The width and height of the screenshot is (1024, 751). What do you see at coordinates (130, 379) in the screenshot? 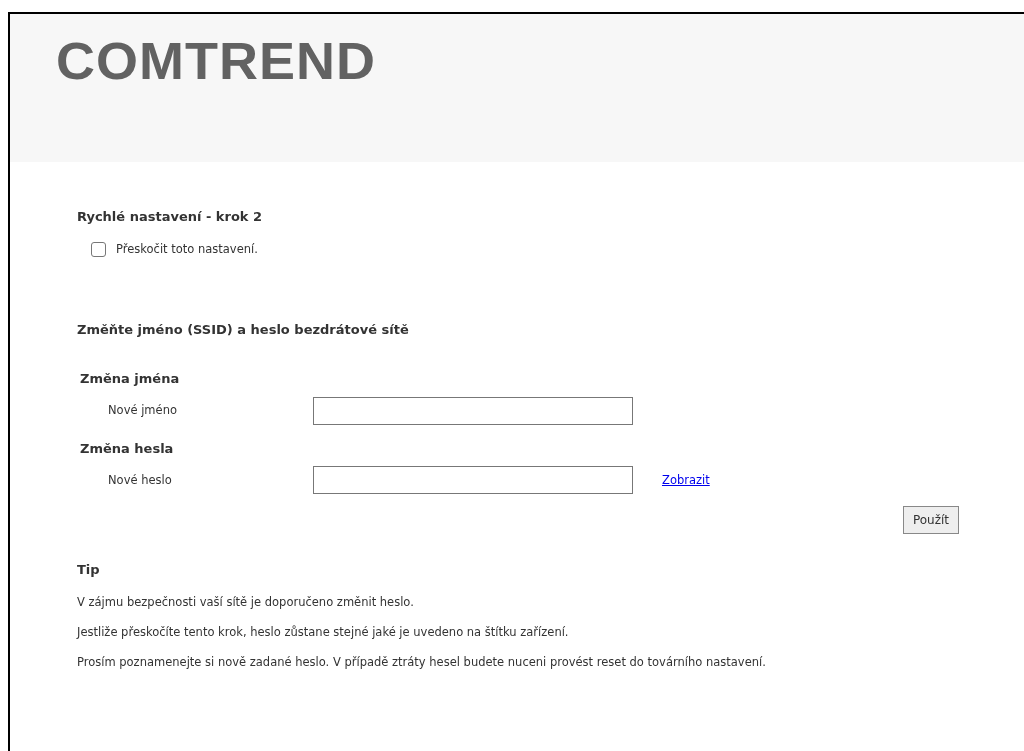
I see `group-title: Změna jména` at bounding box center [130, 379].